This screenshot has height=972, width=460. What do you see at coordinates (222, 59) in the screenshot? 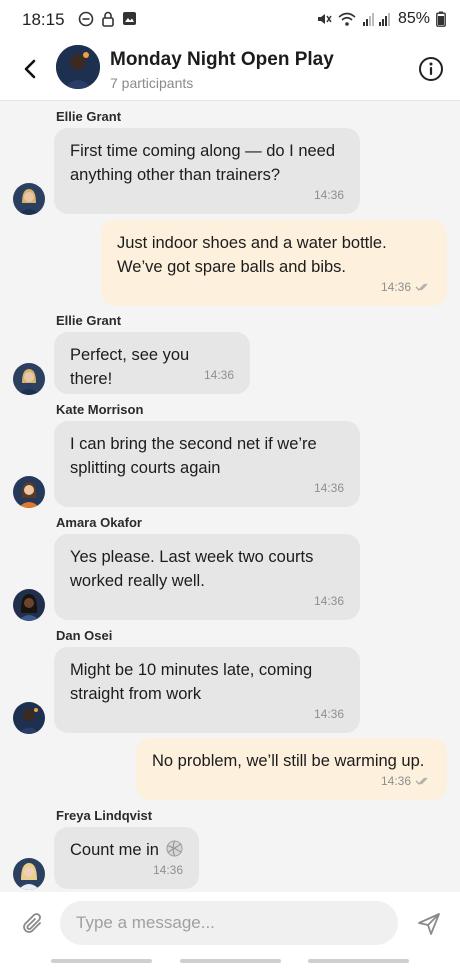
I see `chat-title: Monday Night Open Play` at bounding box center [222, 59].